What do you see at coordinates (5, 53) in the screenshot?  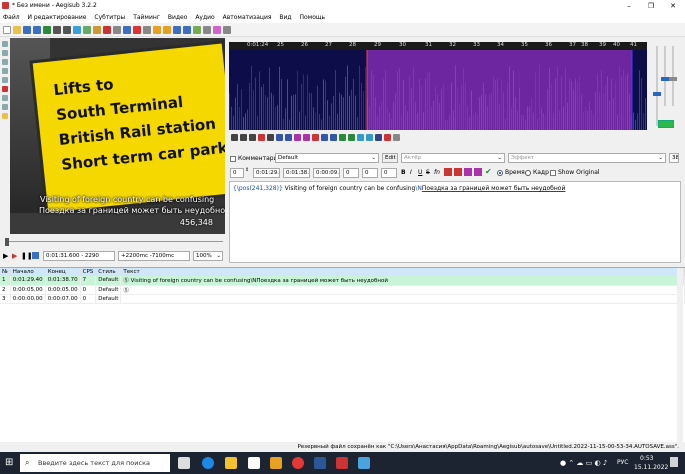 I see `drag-tool-icon` at bounding box center [5, 53].